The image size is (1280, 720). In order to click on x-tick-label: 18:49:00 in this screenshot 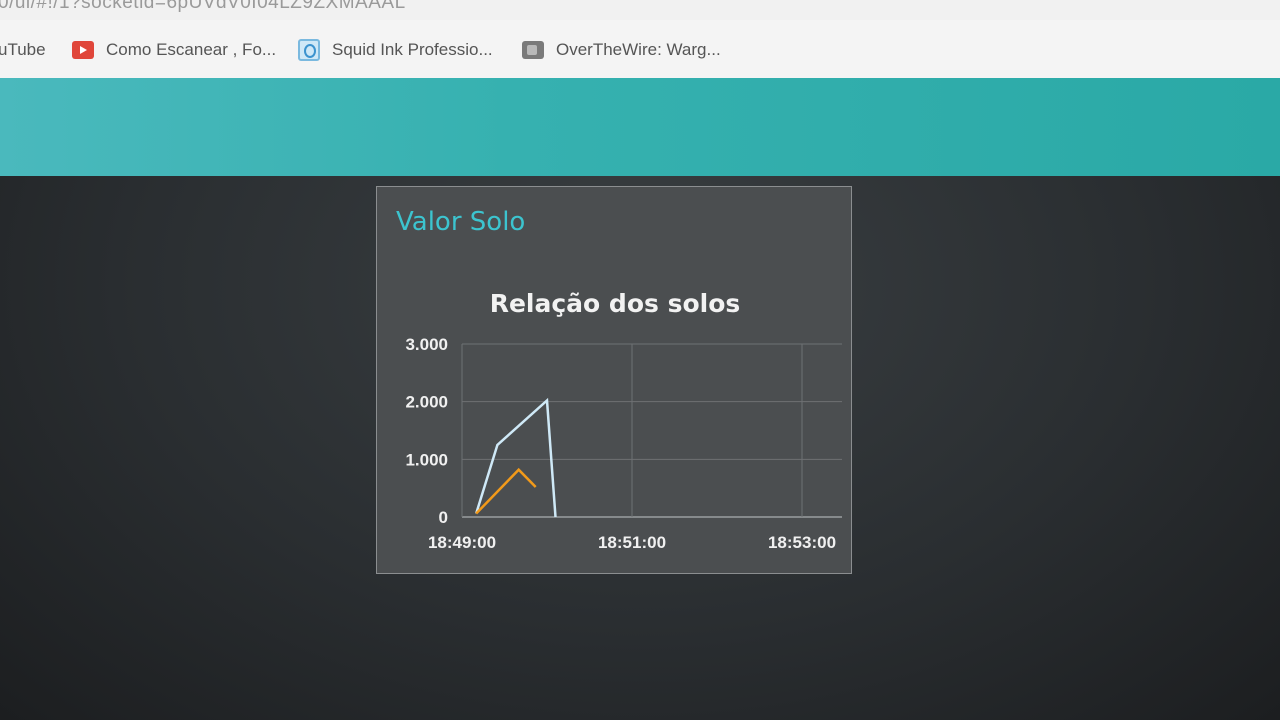, I will do `click(462, 542)`.